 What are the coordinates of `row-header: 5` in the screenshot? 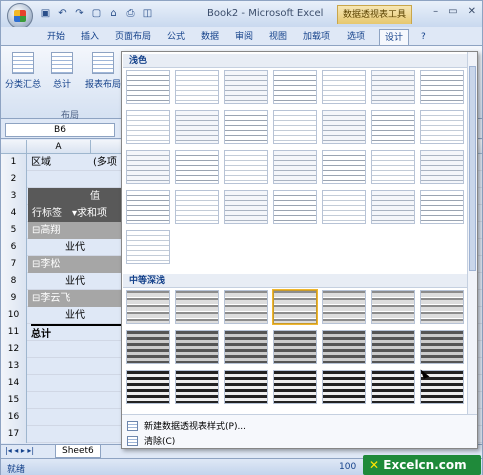 It's located at (14, 230).